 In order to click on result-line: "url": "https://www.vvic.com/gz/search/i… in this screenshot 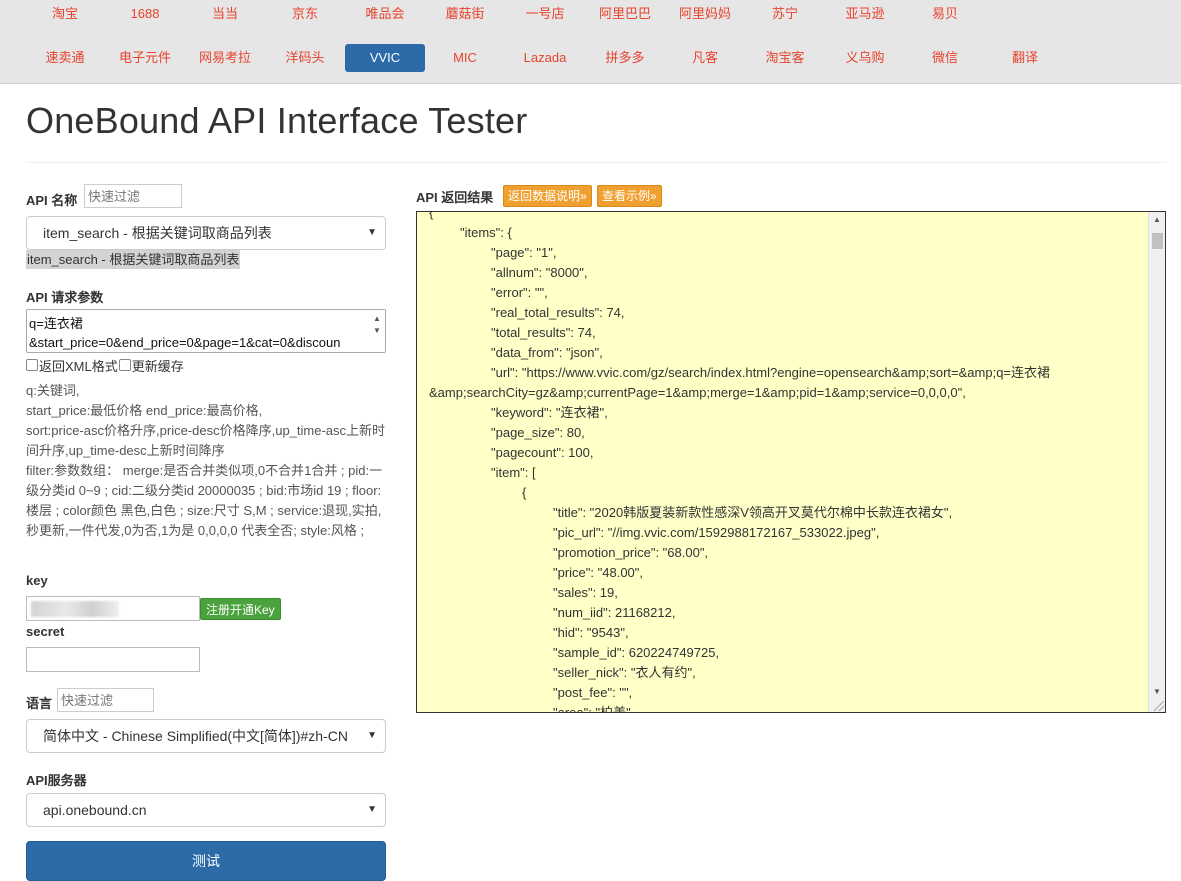, I will do `click(771, 372)`.